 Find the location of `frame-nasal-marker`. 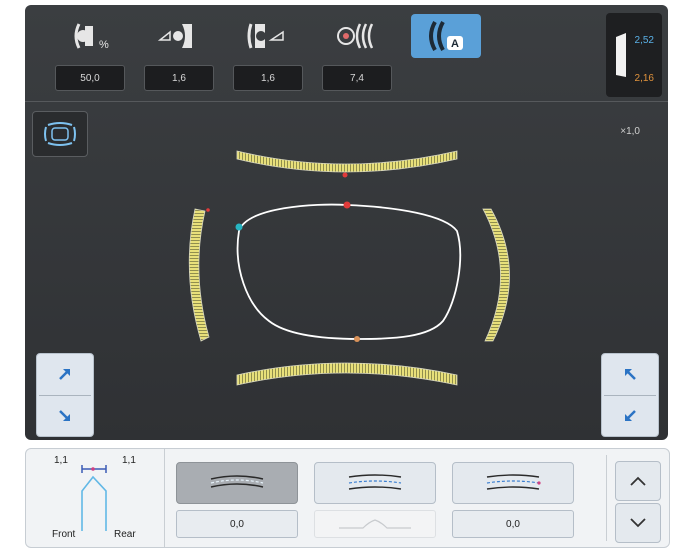

frame-nasal-marker is located at coordinates (239, 227).